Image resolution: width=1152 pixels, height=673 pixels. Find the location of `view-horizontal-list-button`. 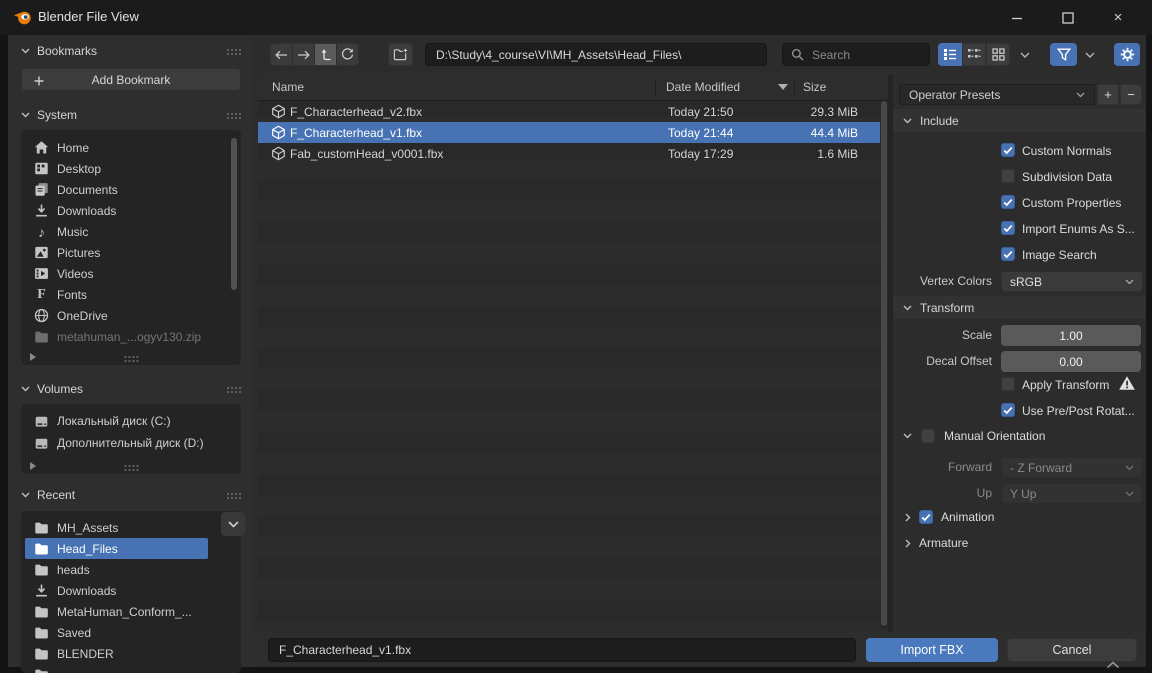

view-horizontal-list-button is located at coordinates (974, 54).